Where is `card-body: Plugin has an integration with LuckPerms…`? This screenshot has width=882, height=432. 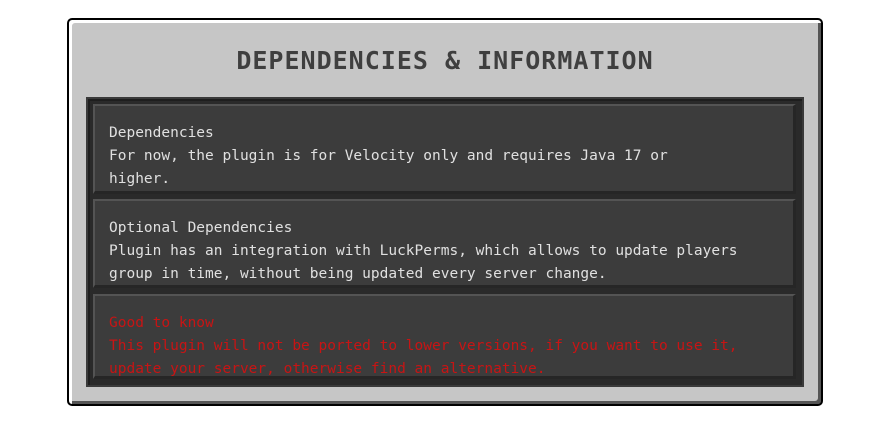
card-body: Plugin has an integration with LuckPerms… is located at coordinates (423, 262).